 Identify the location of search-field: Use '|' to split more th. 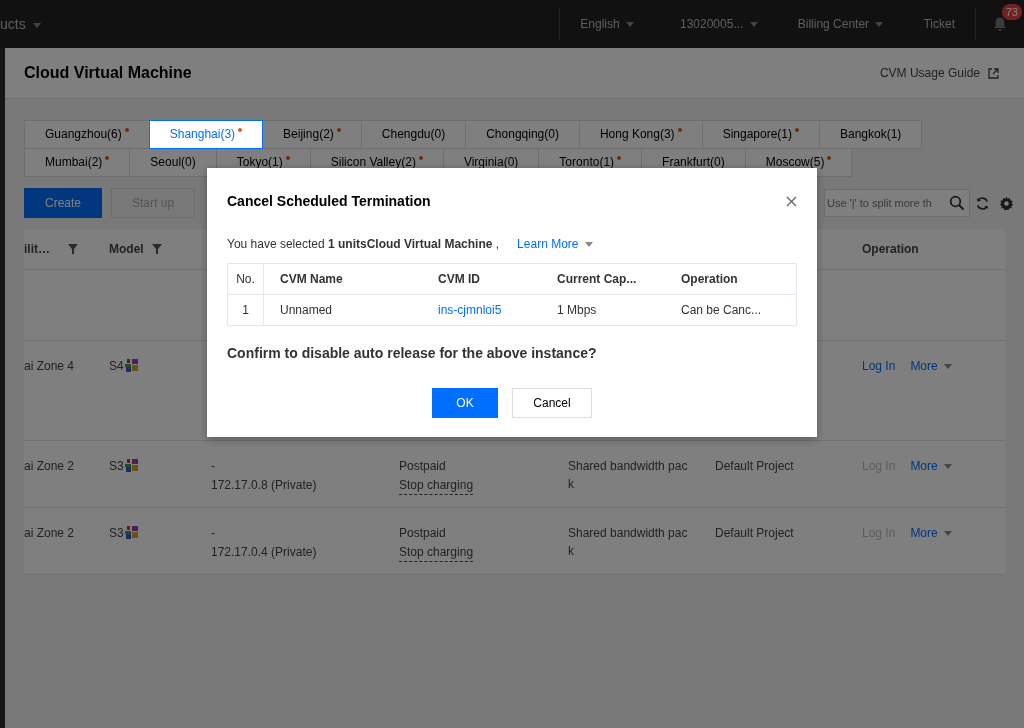
(897, 203).